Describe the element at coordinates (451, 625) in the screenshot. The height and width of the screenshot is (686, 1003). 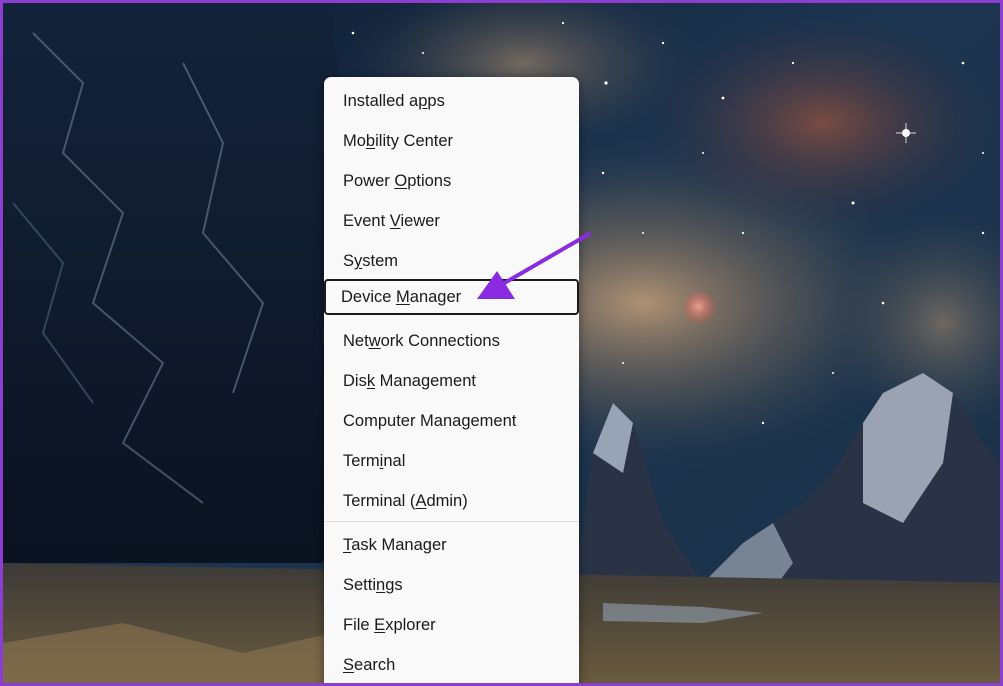
I see `menu-item-file-explorer: File Explorer` at that location.